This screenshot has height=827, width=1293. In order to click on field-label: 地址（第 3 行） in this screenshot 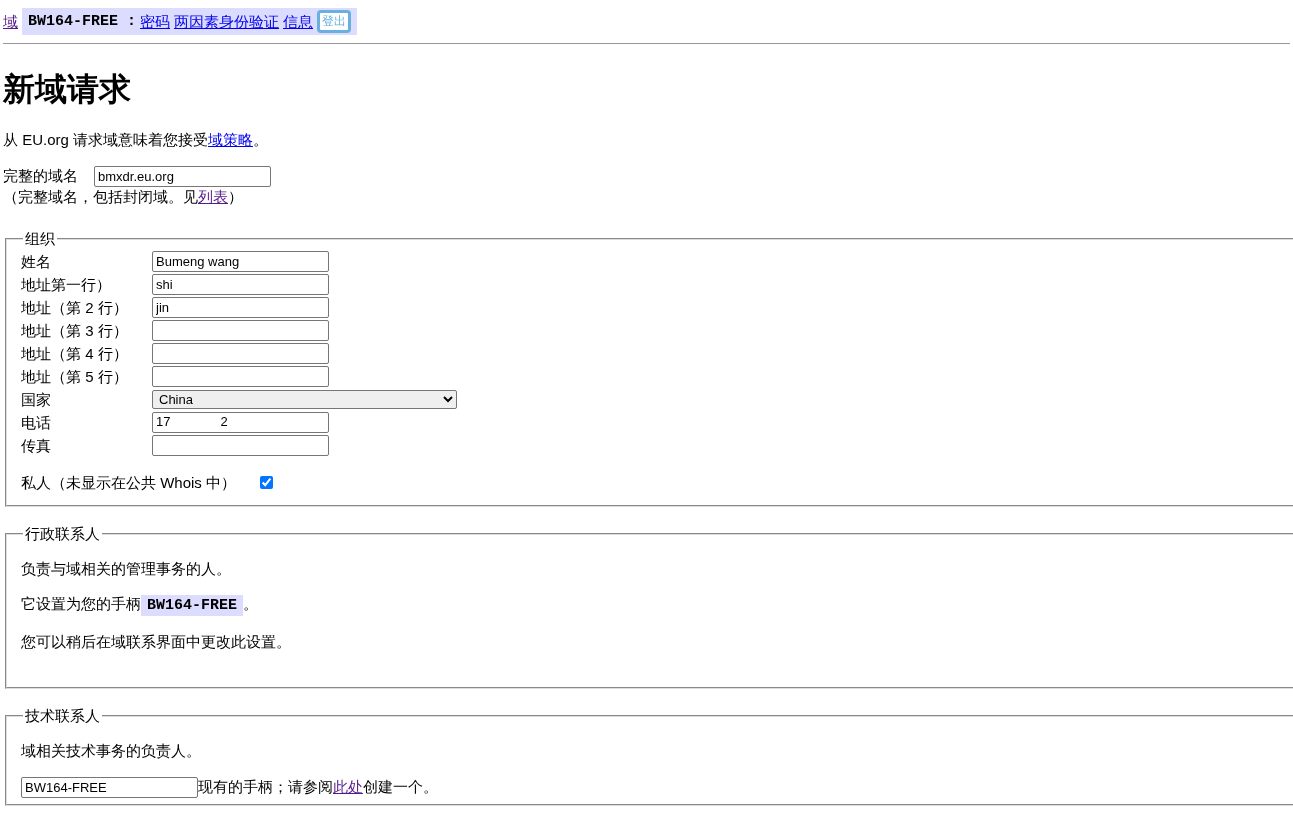, I will do `click(75, 330)`.